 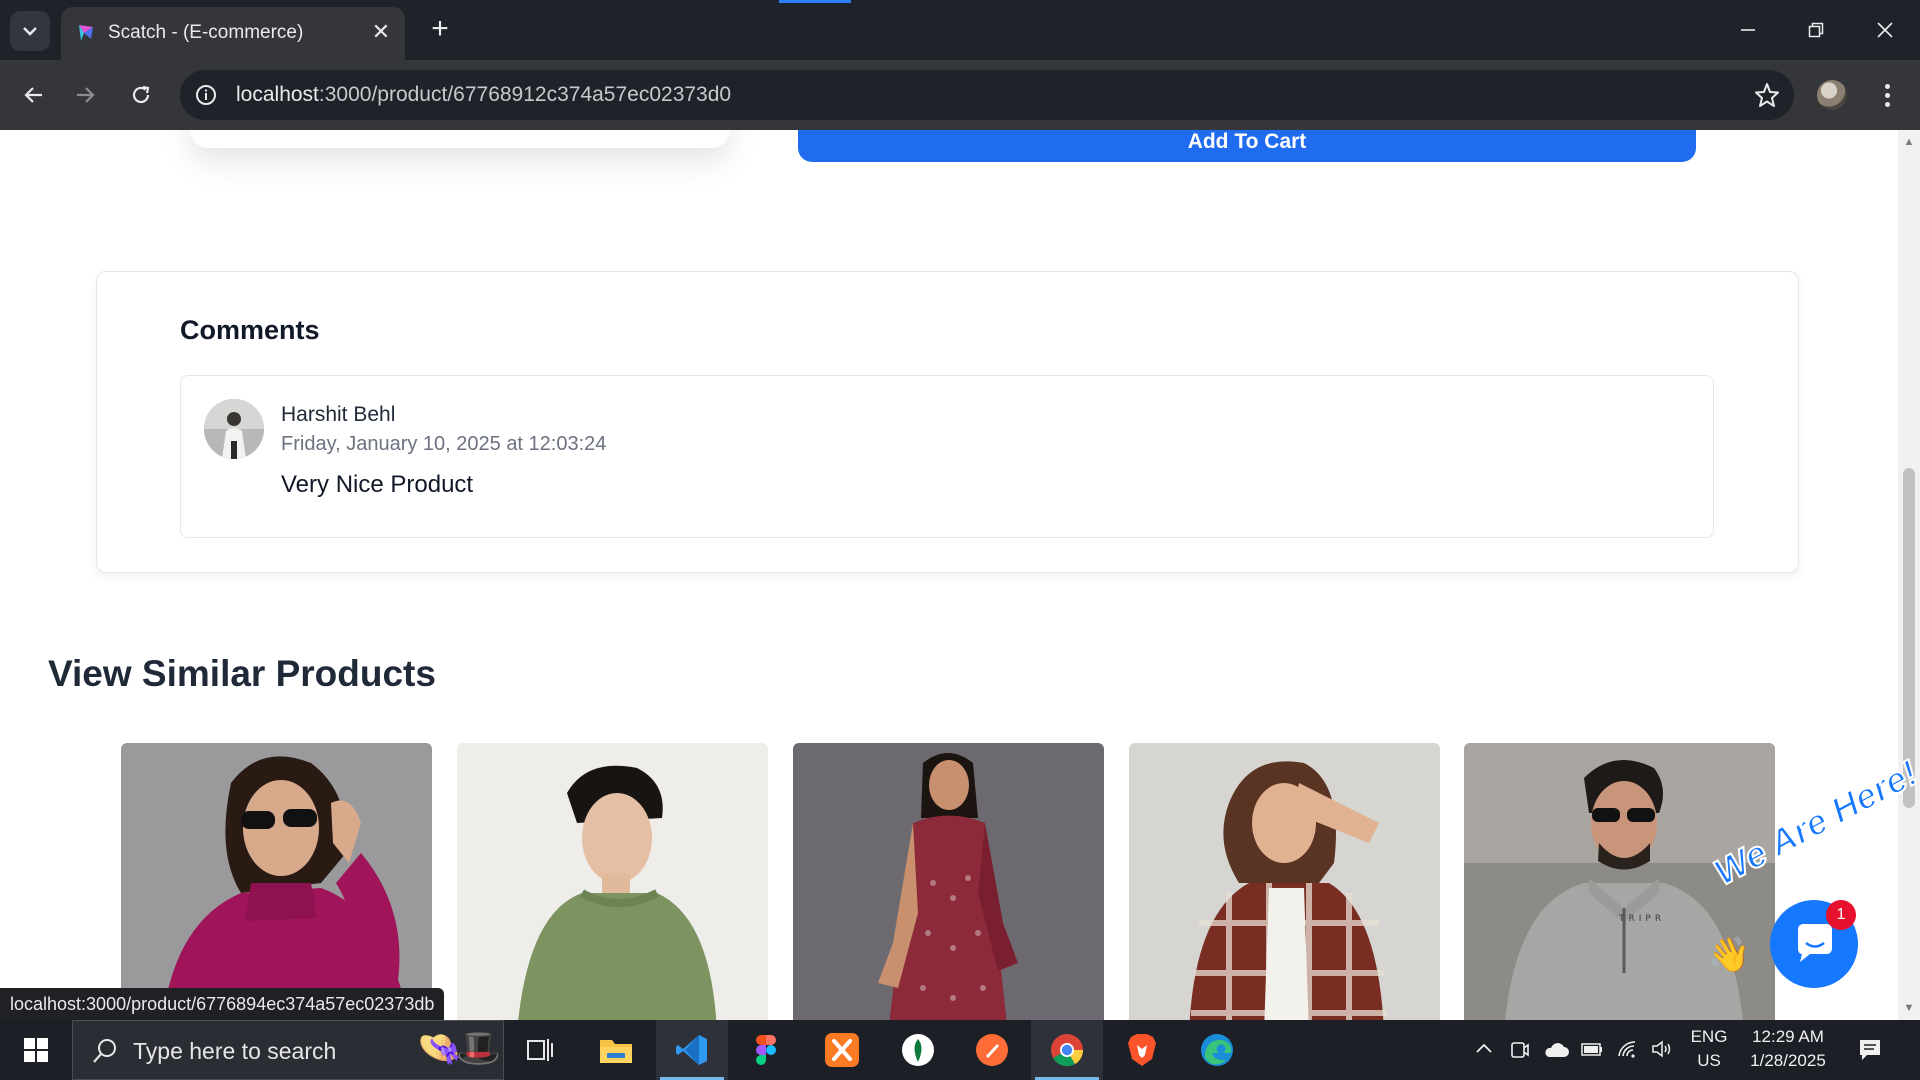 I want to click on person-photo-icon, so click(x=234, y=429).